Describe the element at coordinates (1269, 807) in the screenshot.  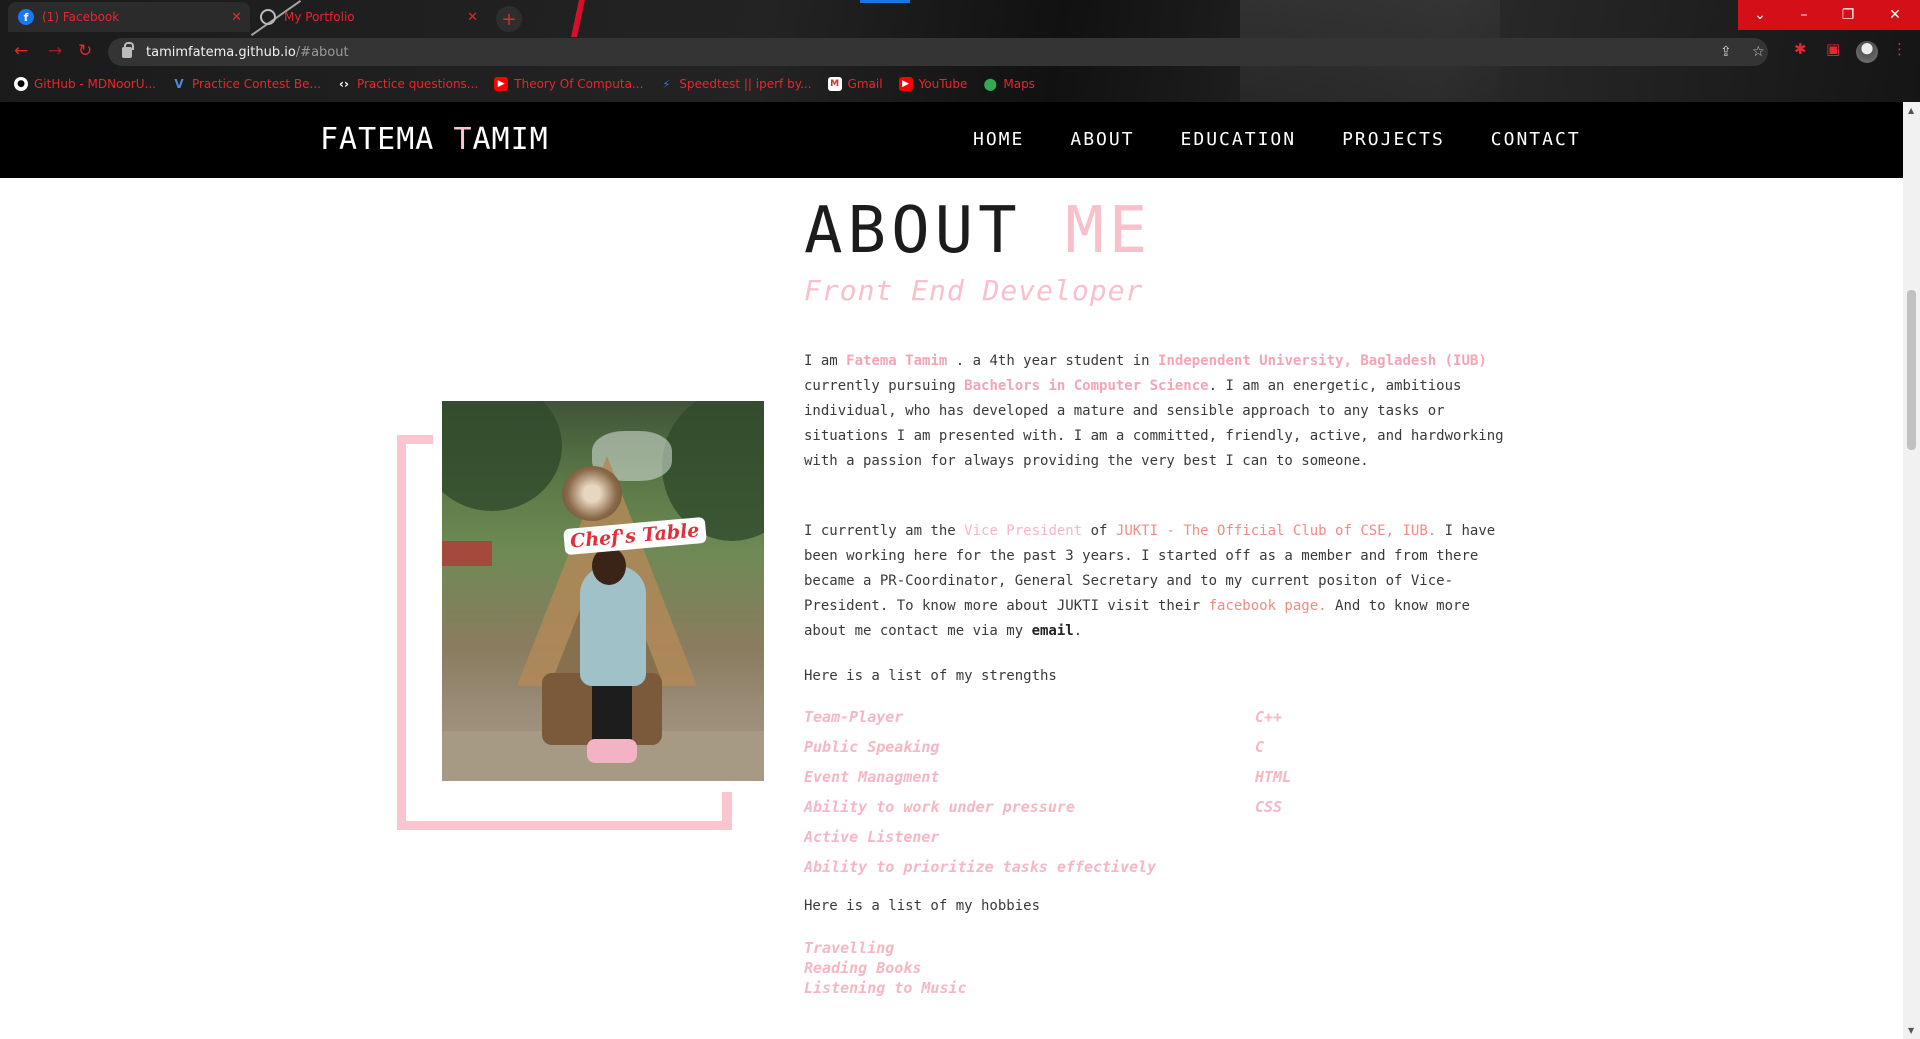
I see `skill-item: CSS` at that location.